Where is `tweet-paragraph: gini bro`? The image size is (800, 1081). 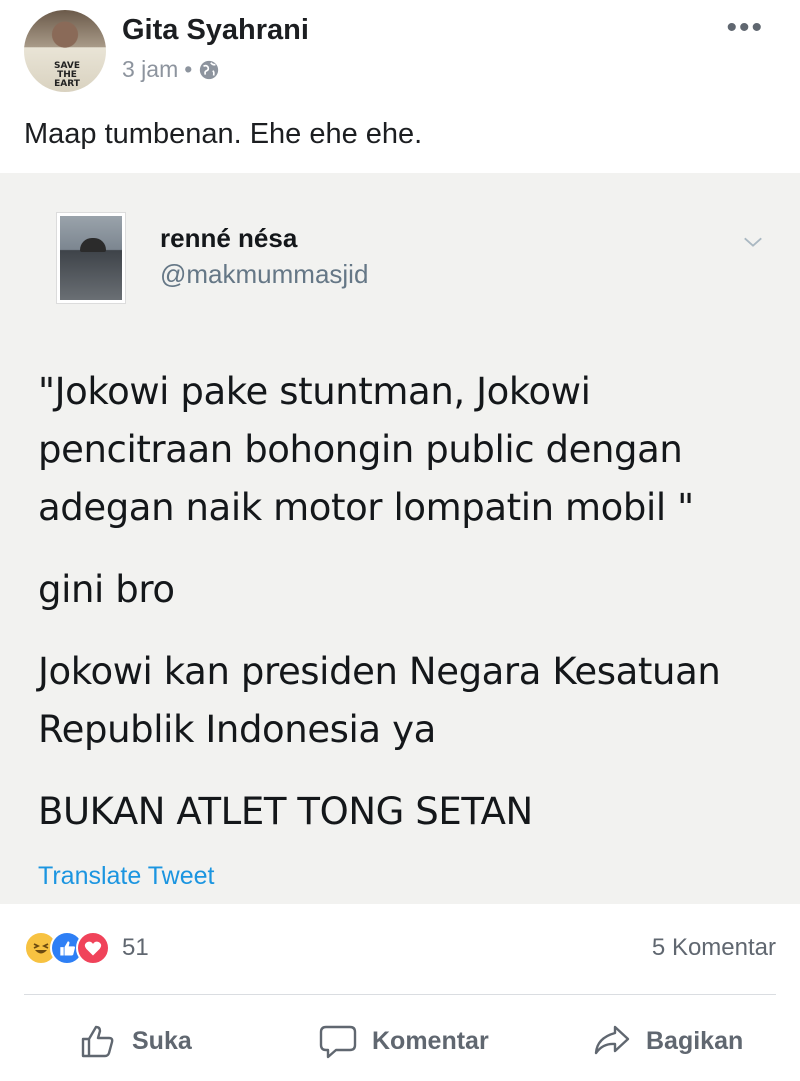 tweet-paragraph: gini bro is located at coordinates (106, 589).